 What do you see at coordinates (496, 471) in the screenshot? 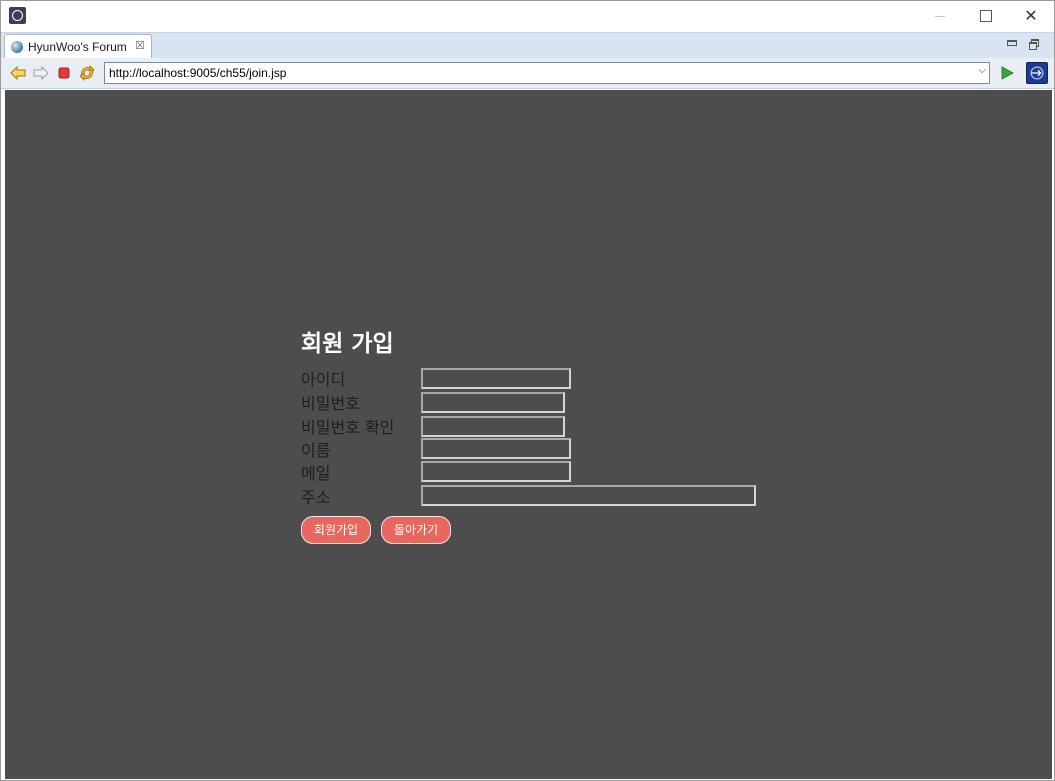
I see `email-input` at bounding box center [496, 471].